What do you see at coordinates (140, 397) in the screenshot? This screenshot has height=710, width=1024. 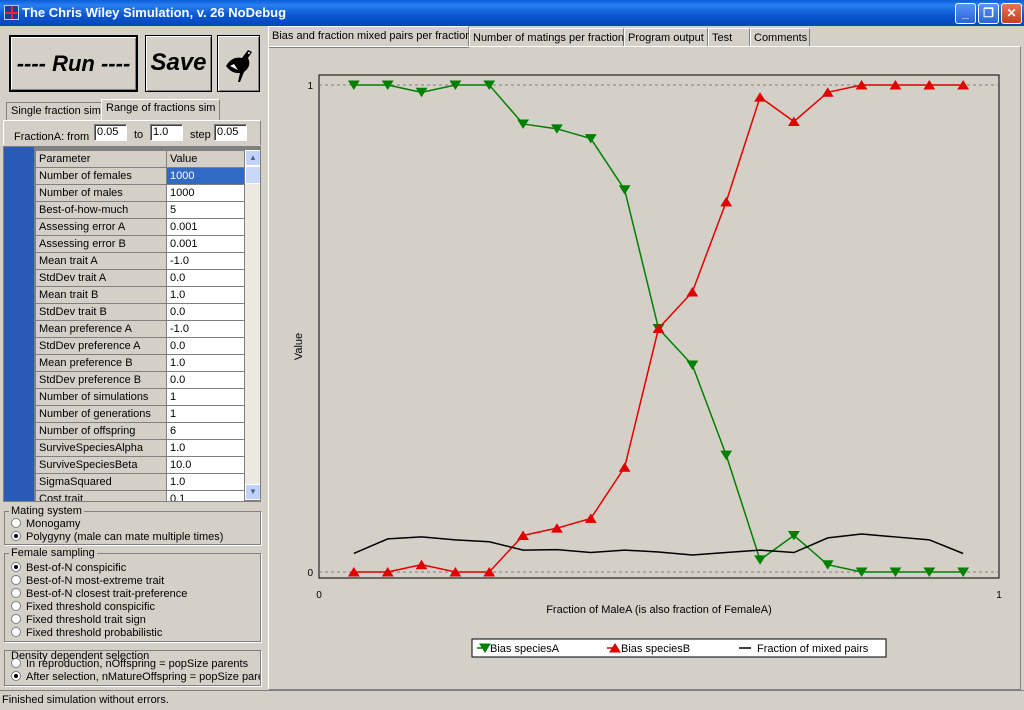 I see `table-row: Number of simulations 1` at bounding box center [140, 397].